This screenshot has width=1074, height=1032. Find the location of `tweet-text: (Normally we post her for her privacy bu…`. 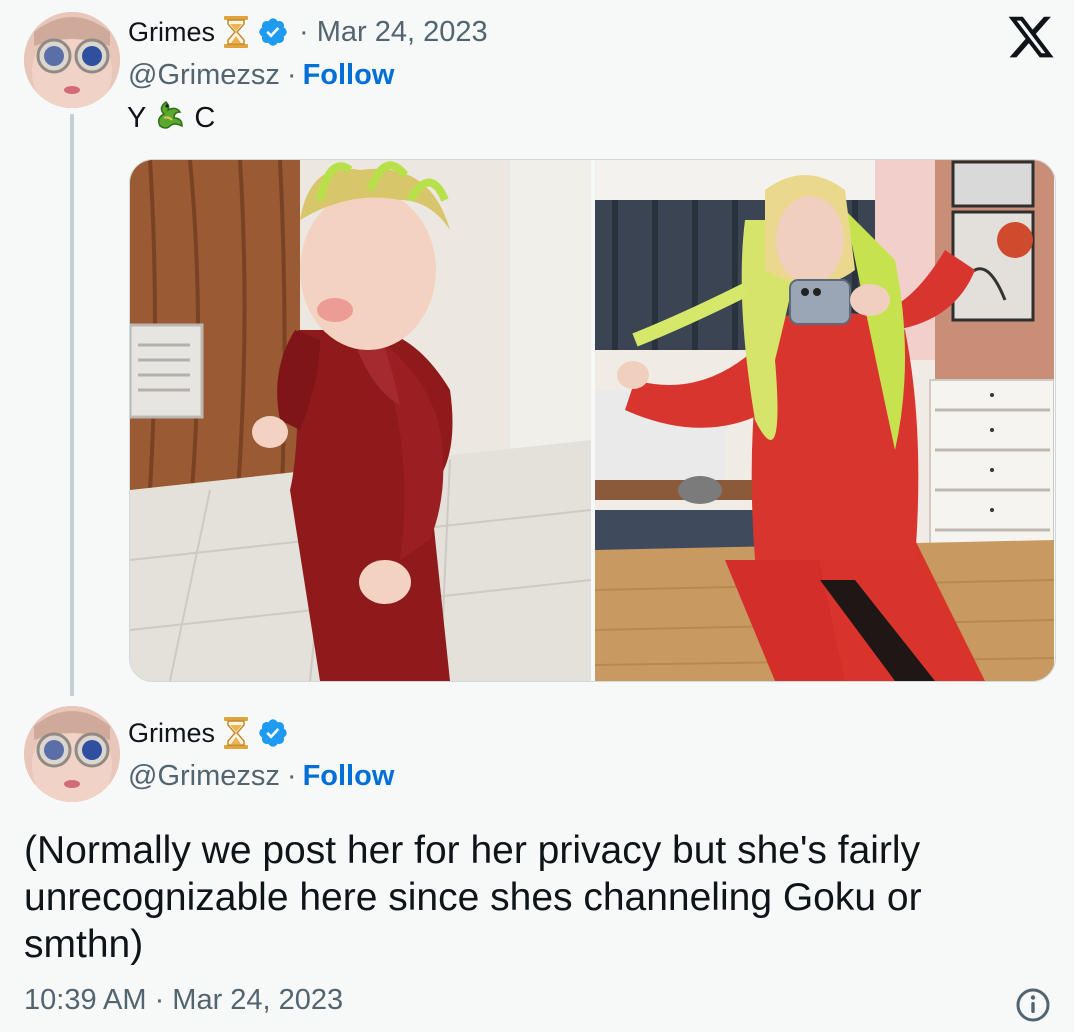

tweet-text: (Normally we post her for her privacy bu… is located at coordinates (473, 897).